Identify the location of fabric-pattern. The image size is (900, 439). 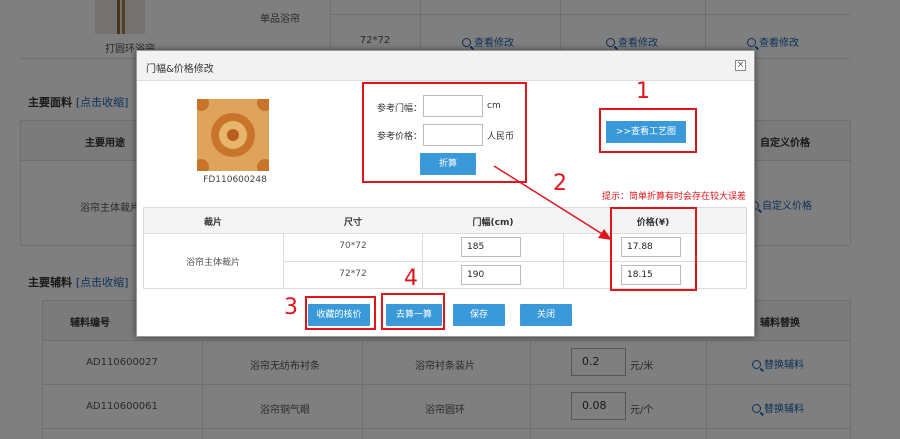
(233, 135).